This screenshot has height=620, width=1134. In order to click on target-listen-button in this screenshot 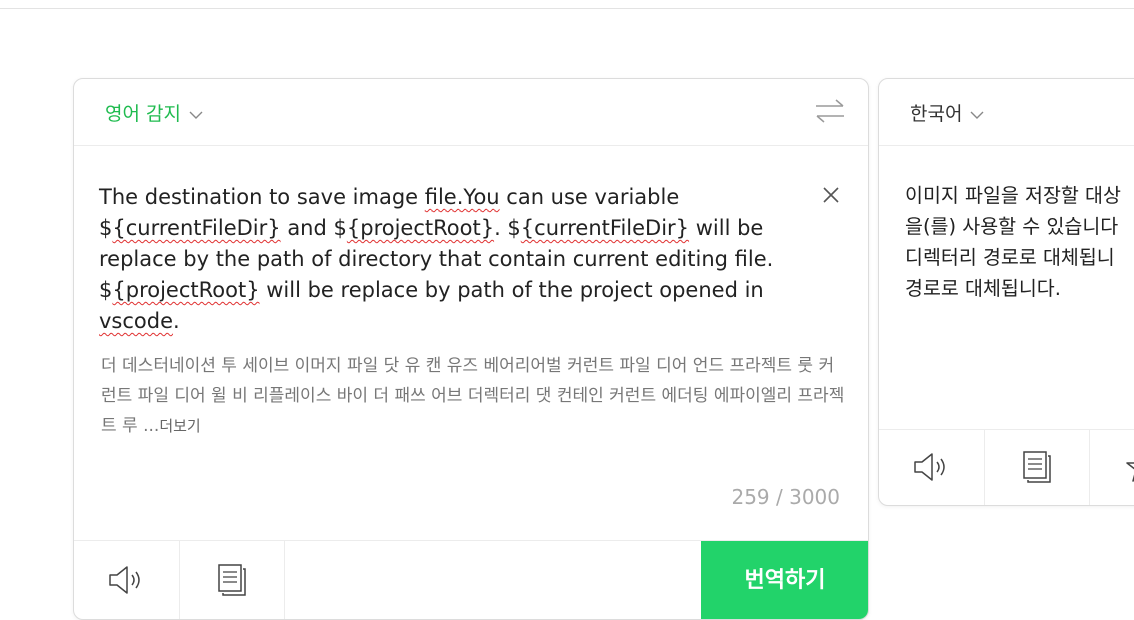, I will do `click(932, 467)`.